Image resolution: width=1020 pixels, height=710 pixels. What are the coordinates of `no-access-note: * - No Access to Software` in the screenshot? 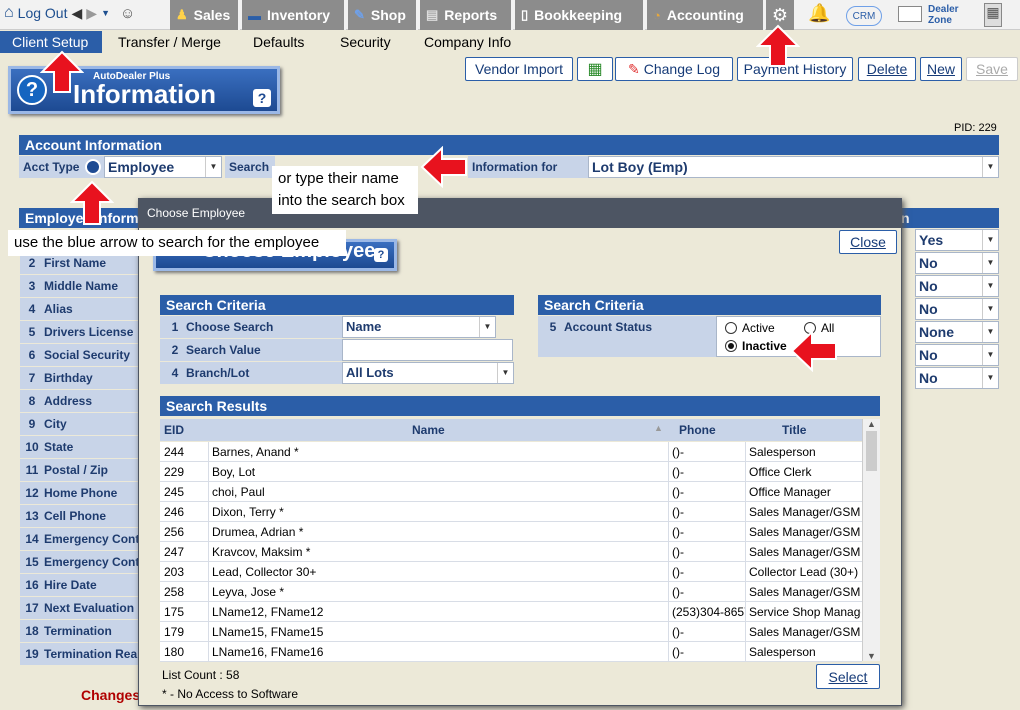 It's located at (230, 694).